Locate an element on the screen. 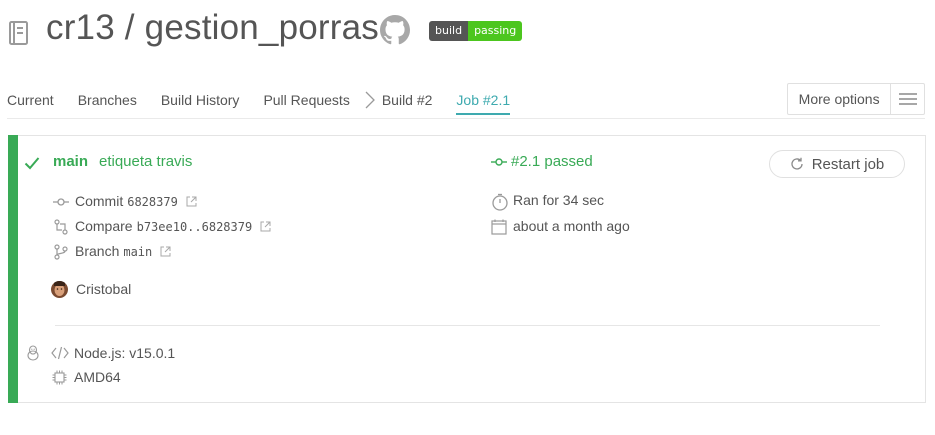  job-status-bar is located at coordinates (13, 269).